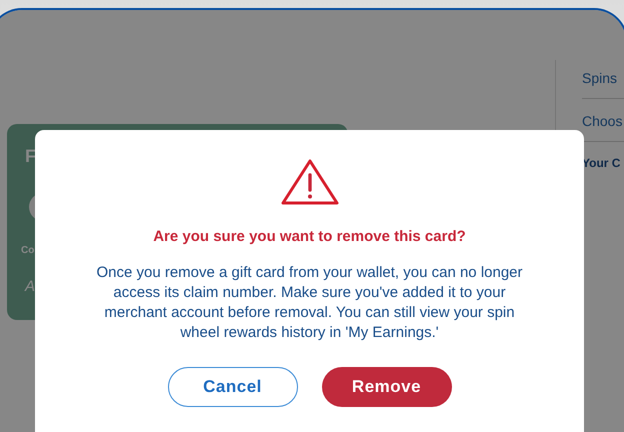 This screenshot has height=432, width=624. I want to click on dialog-title: Are you sure you want to remove this card?, so click(309, 236).